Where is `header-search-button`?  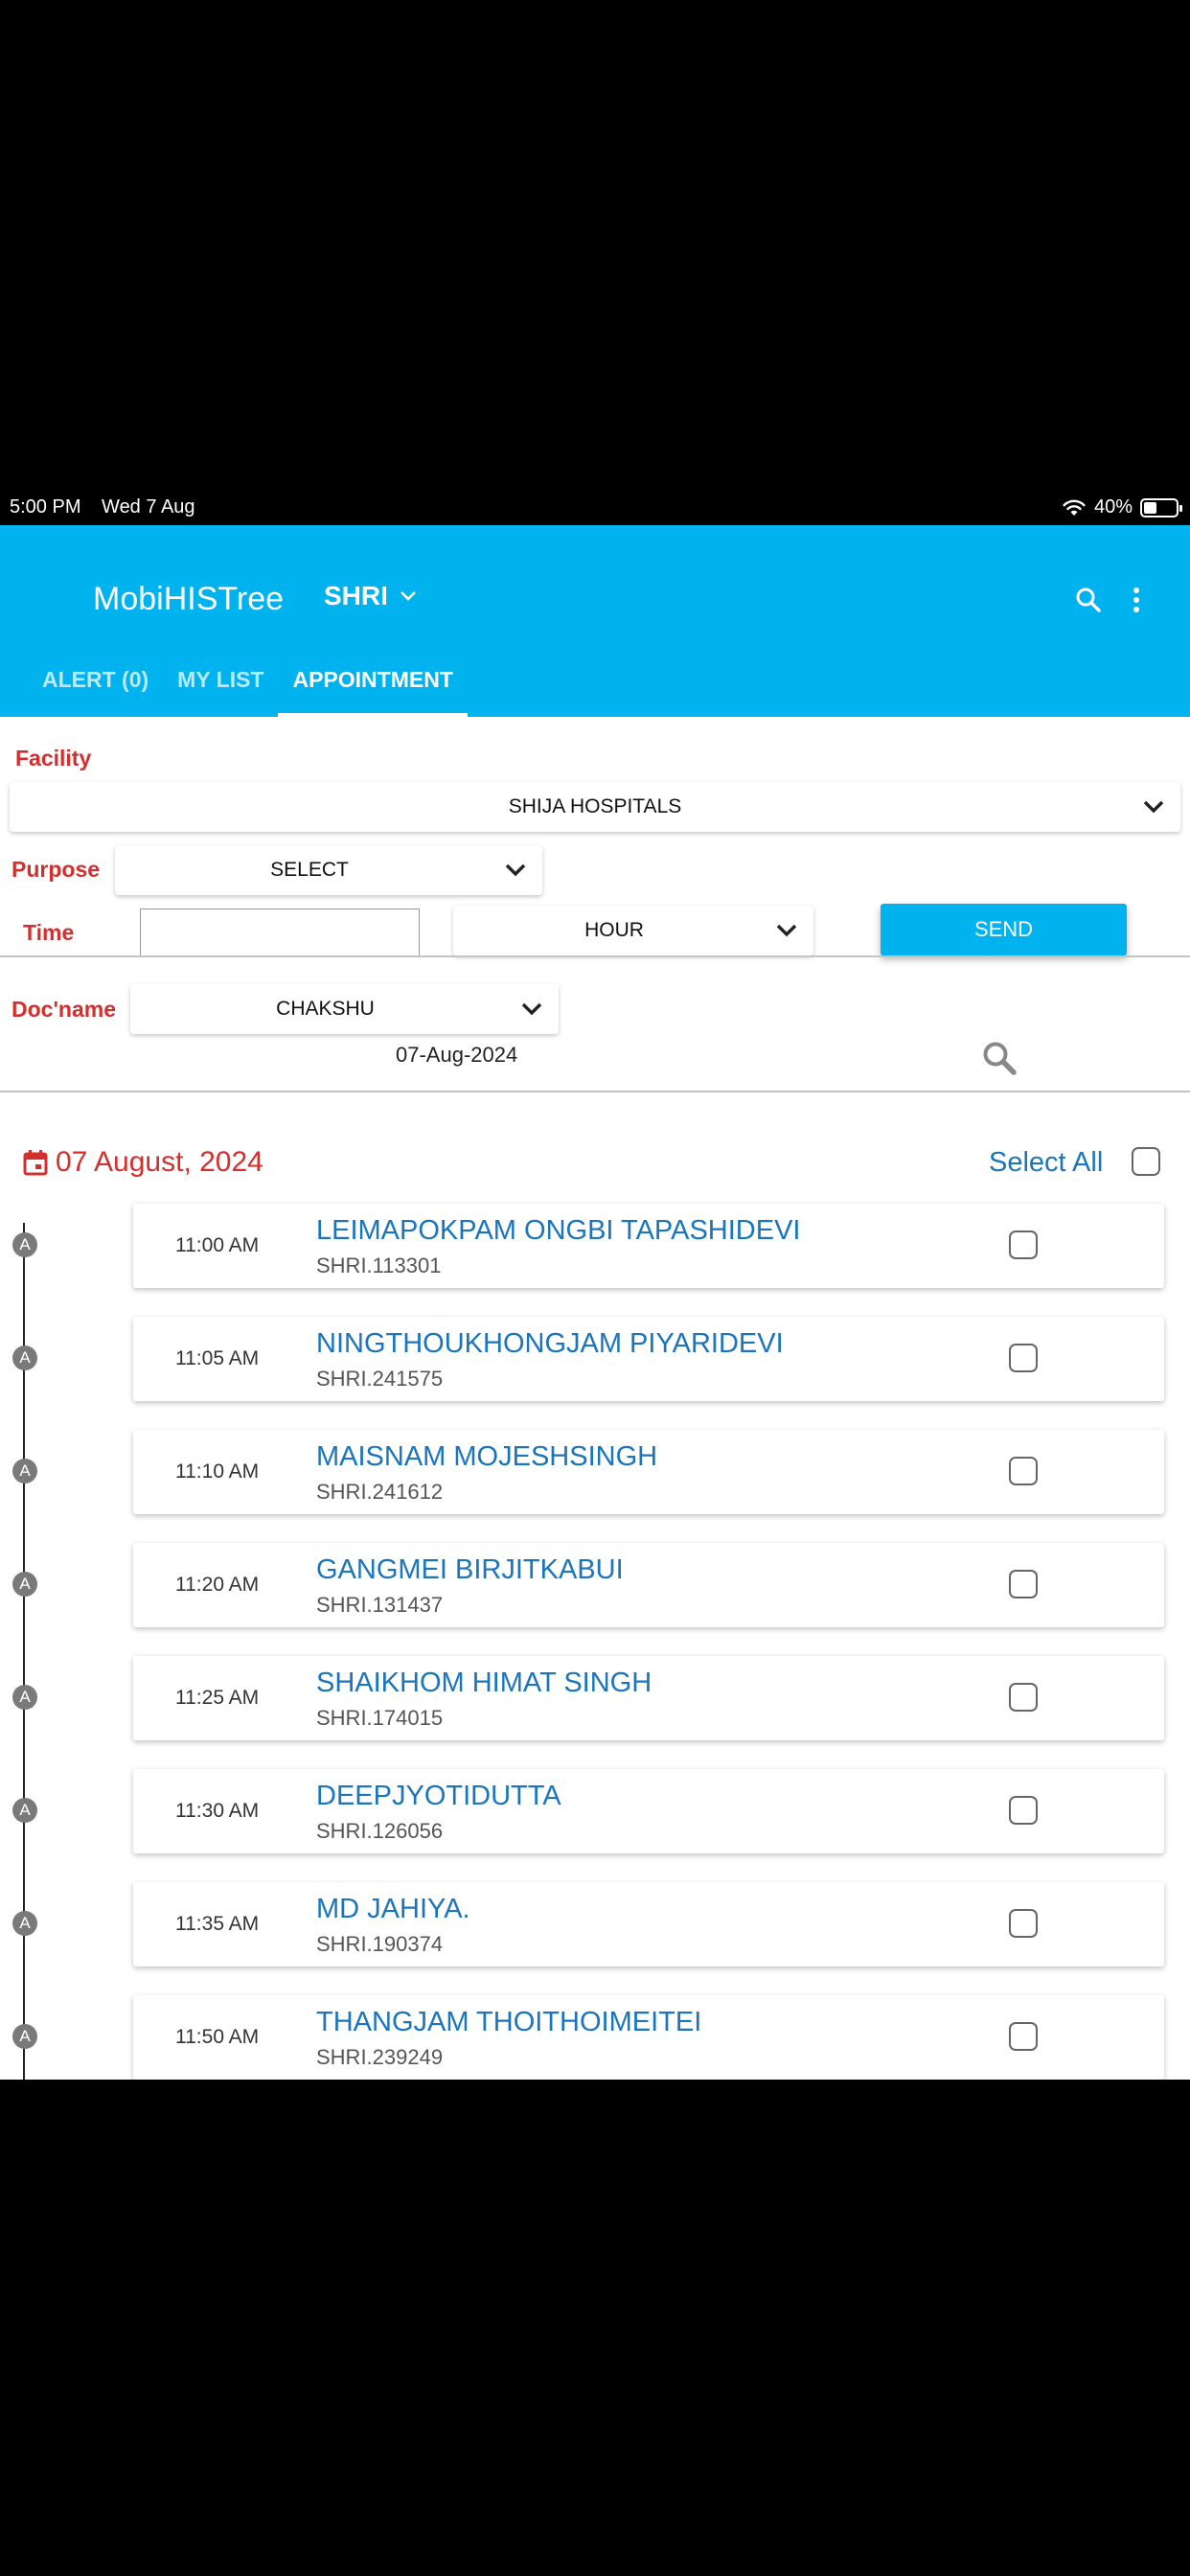
header-search-button is located at coordinates (1089, 600).